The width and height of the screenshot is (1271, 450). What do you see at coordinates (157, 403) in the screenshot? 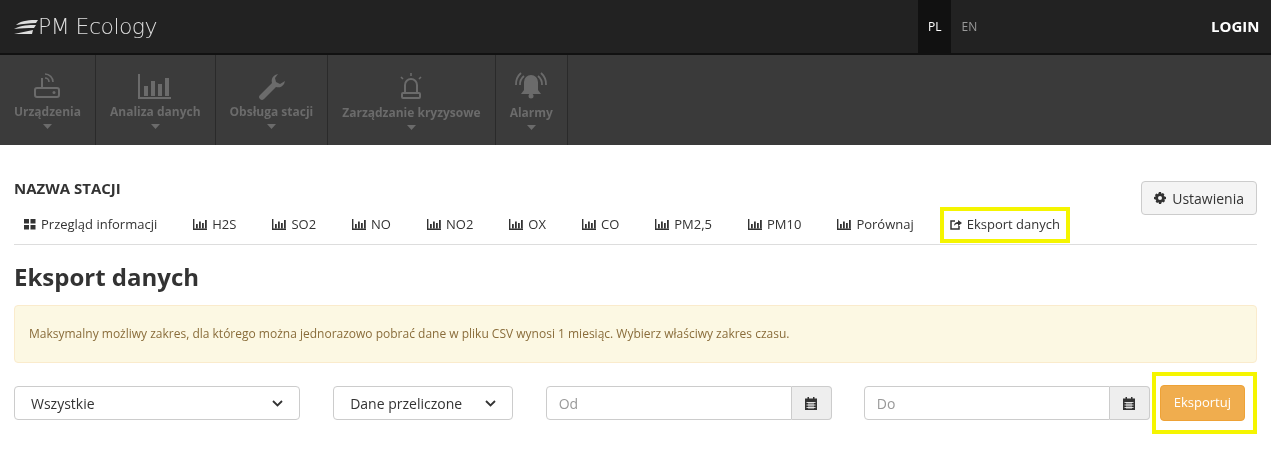
I see `sensor-select: Wszystkie` at bounding box center [157, 403].